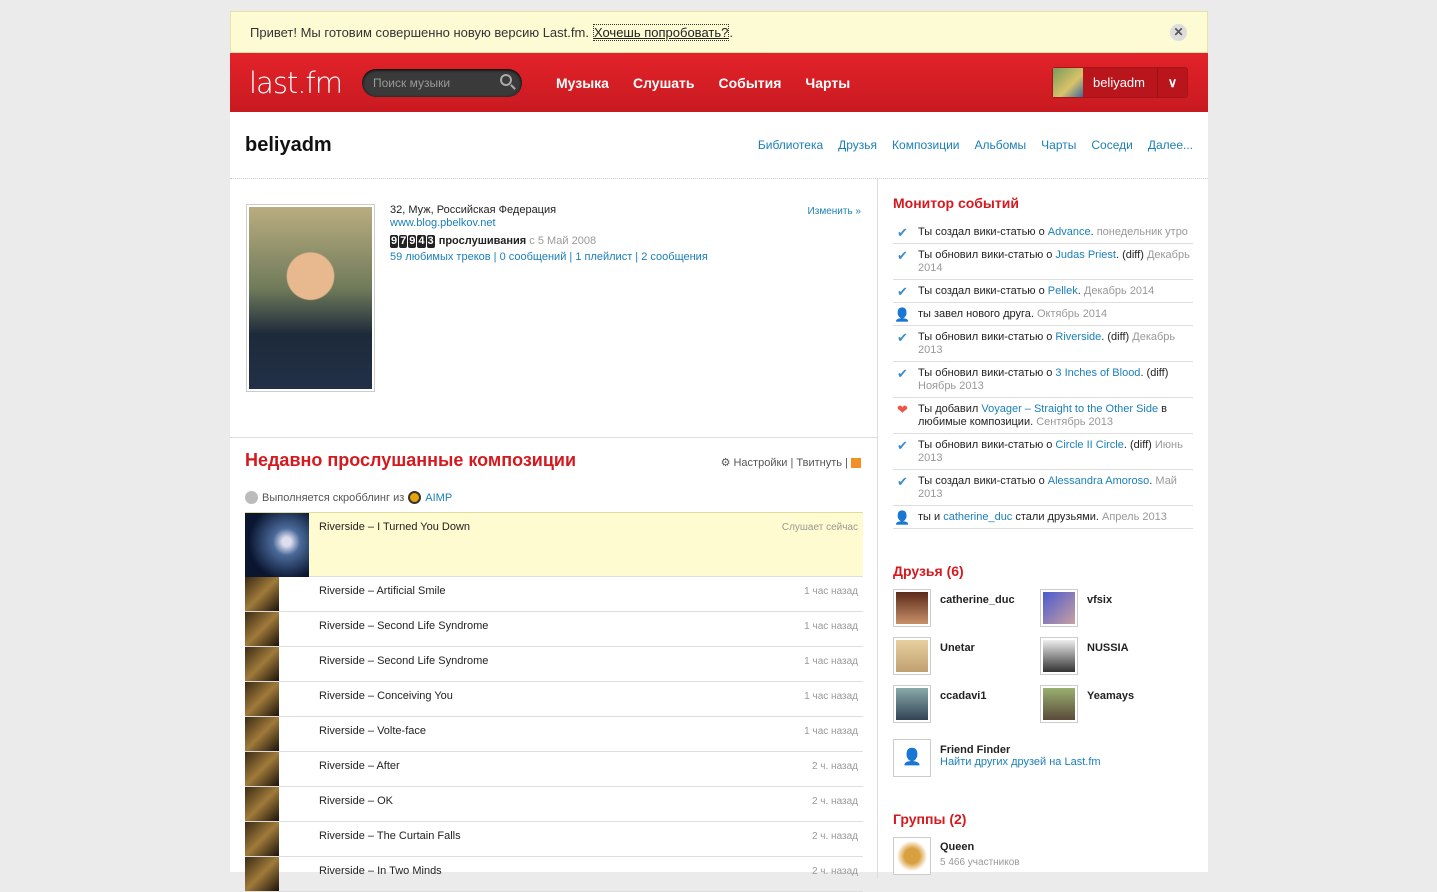  What do you see at coordinates (390, 836) in the screenshot?
I see `track-name: Riverside – The Curtain Falls` at bounding box center [390, 836].